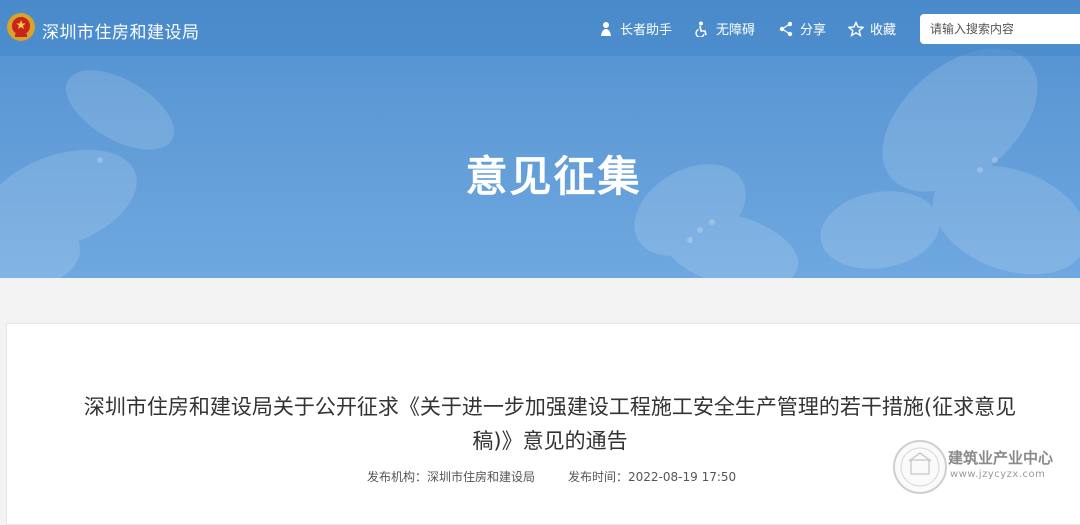 The image size is (1080, 525). Describe the element at coordinates (920, 467) in the screenshot. I see `watermark-logo-icon` at that location.